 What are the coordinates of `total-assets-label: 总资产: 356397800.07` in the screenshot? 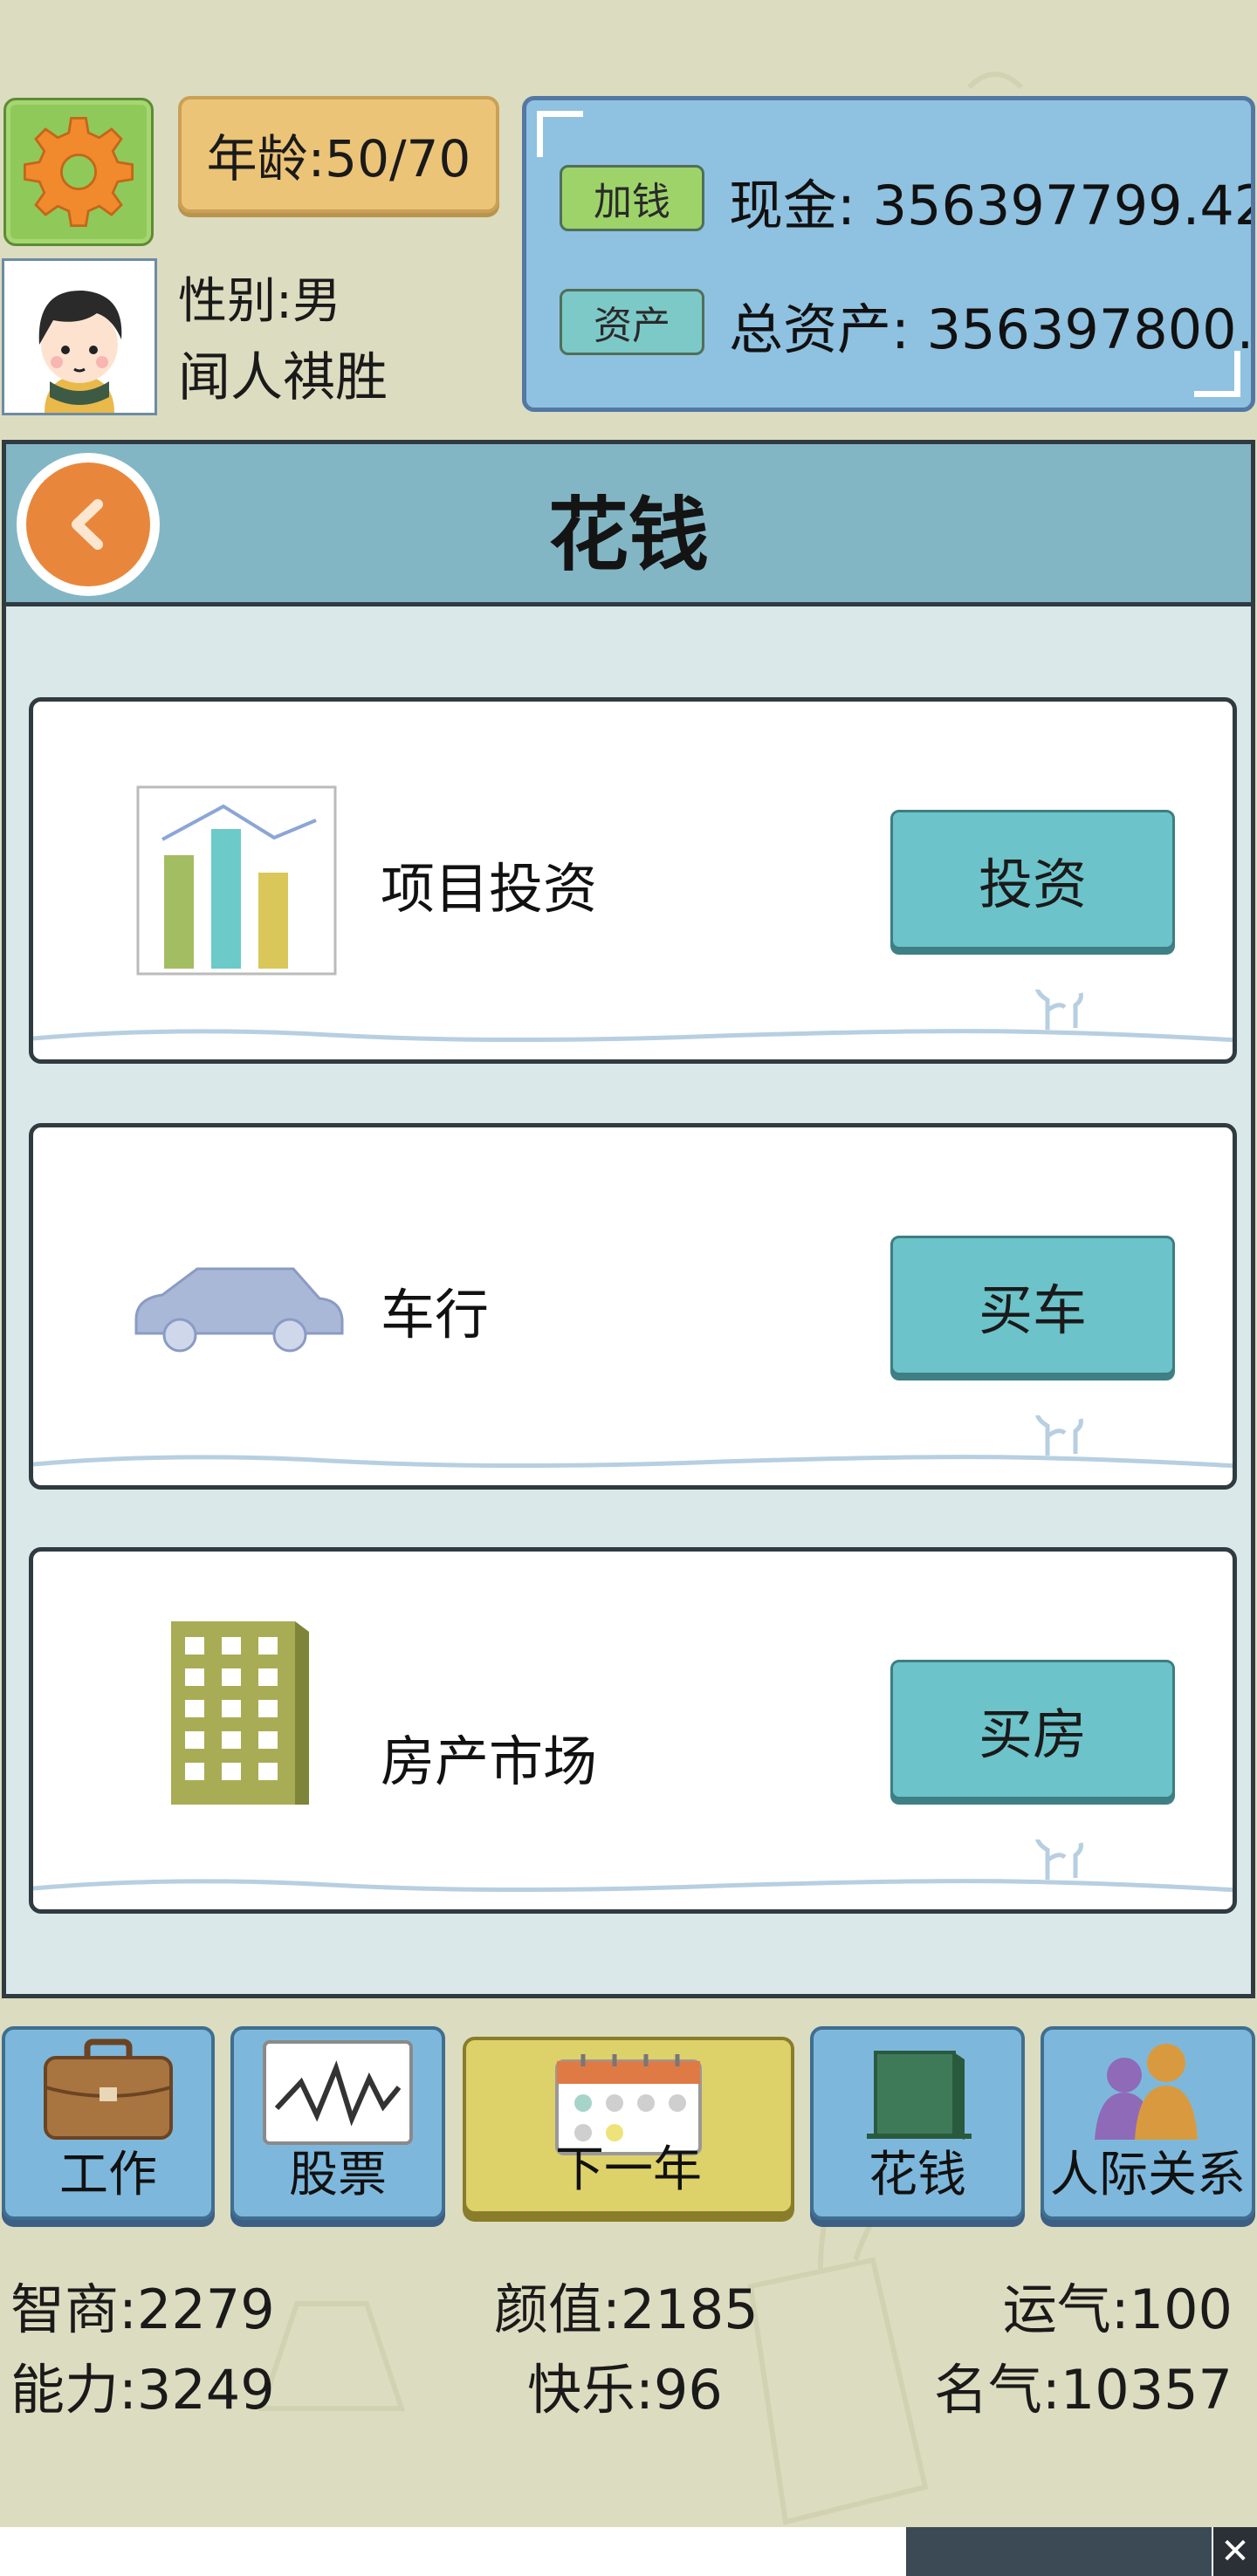 It's located at (992, 330).